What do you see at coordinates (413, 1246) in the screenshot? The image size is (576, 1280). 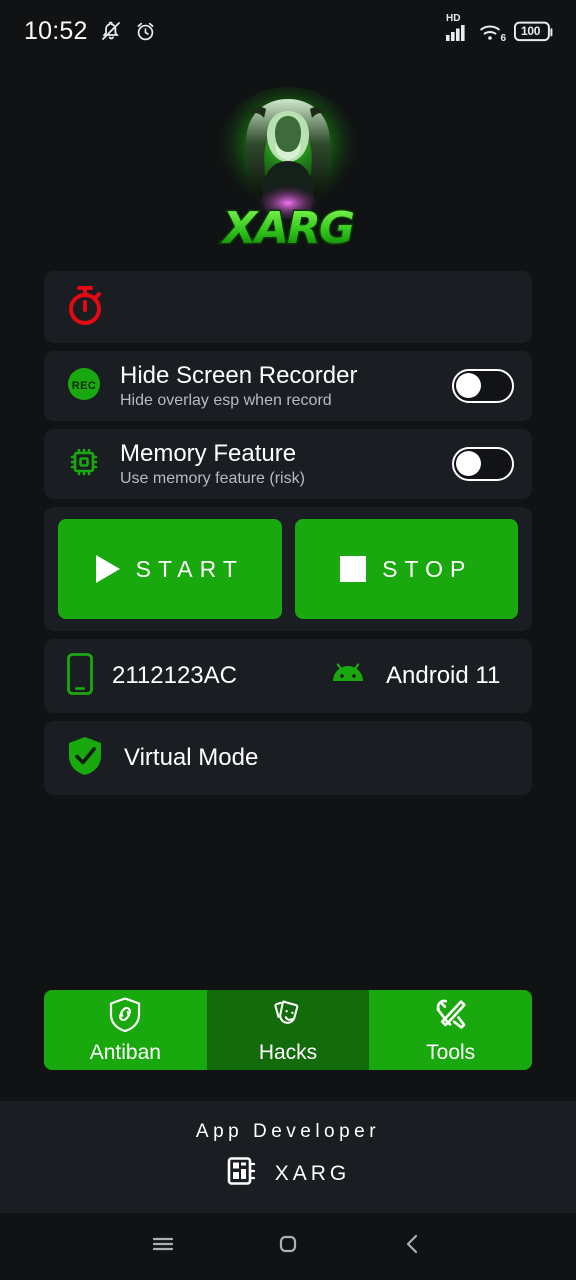 I see `back-chevron-icon` at bounding box center [413, 1246].